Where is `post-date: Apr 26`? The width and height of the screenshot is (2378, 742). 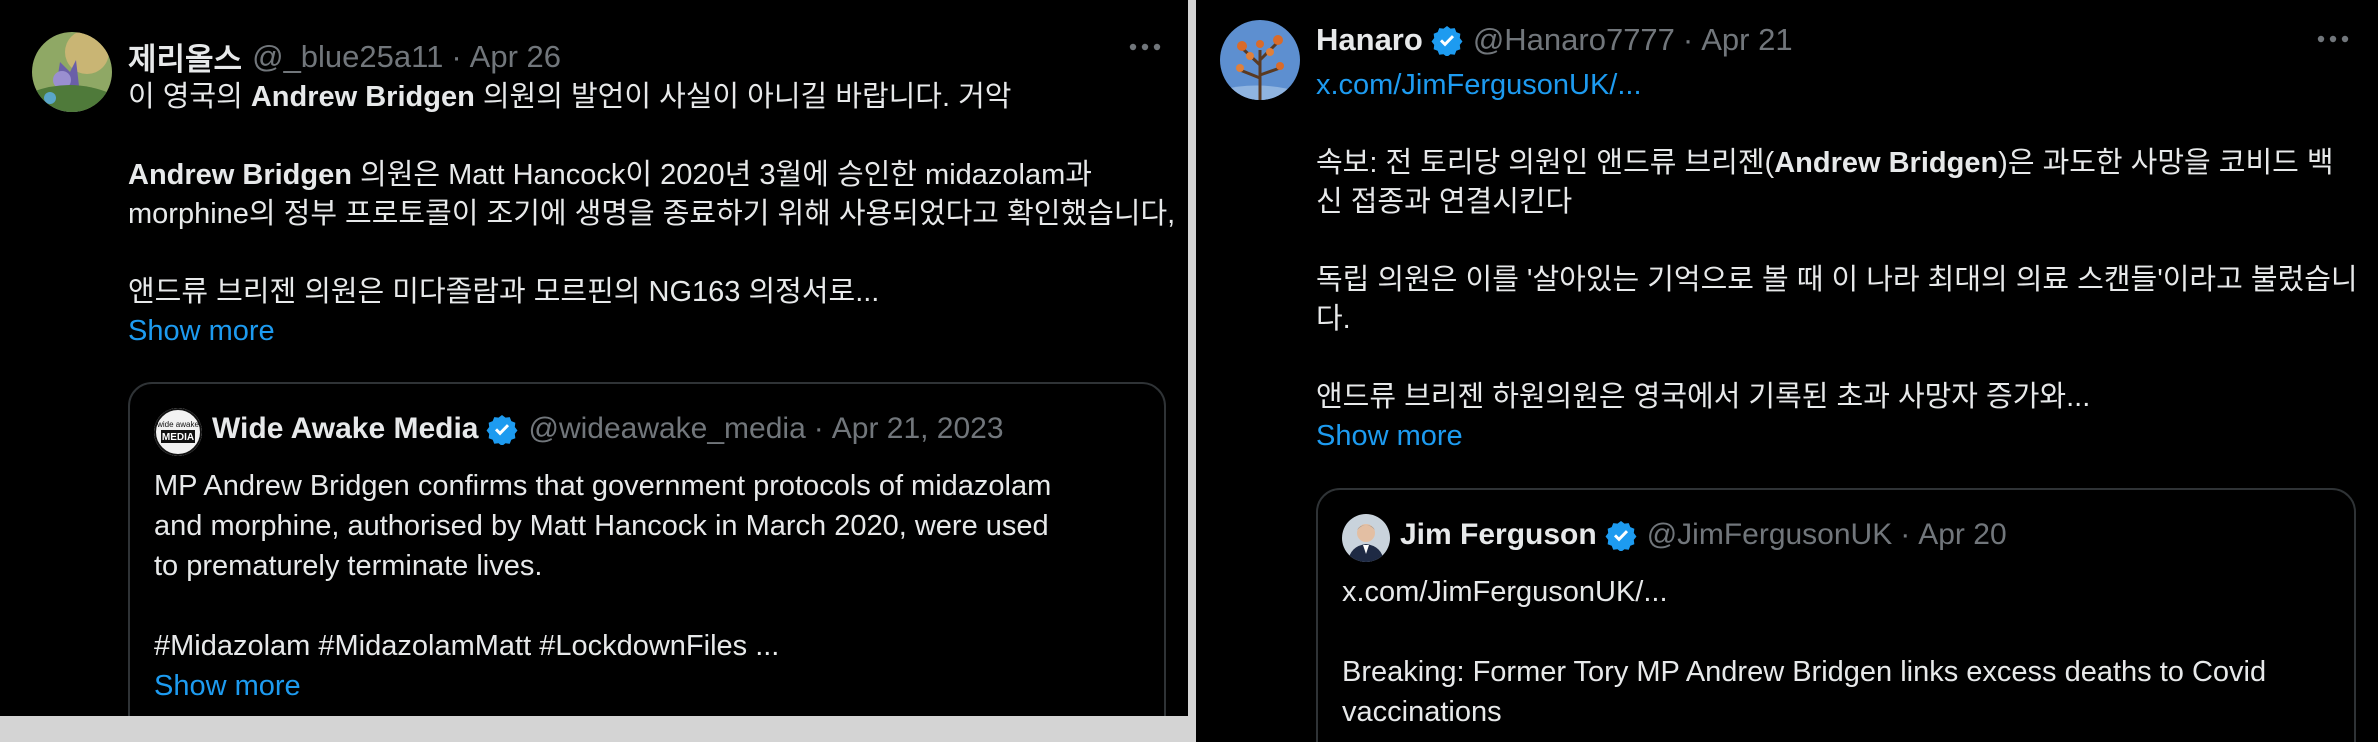 post-date: Apr 26 is located at coordinates (515, 57).